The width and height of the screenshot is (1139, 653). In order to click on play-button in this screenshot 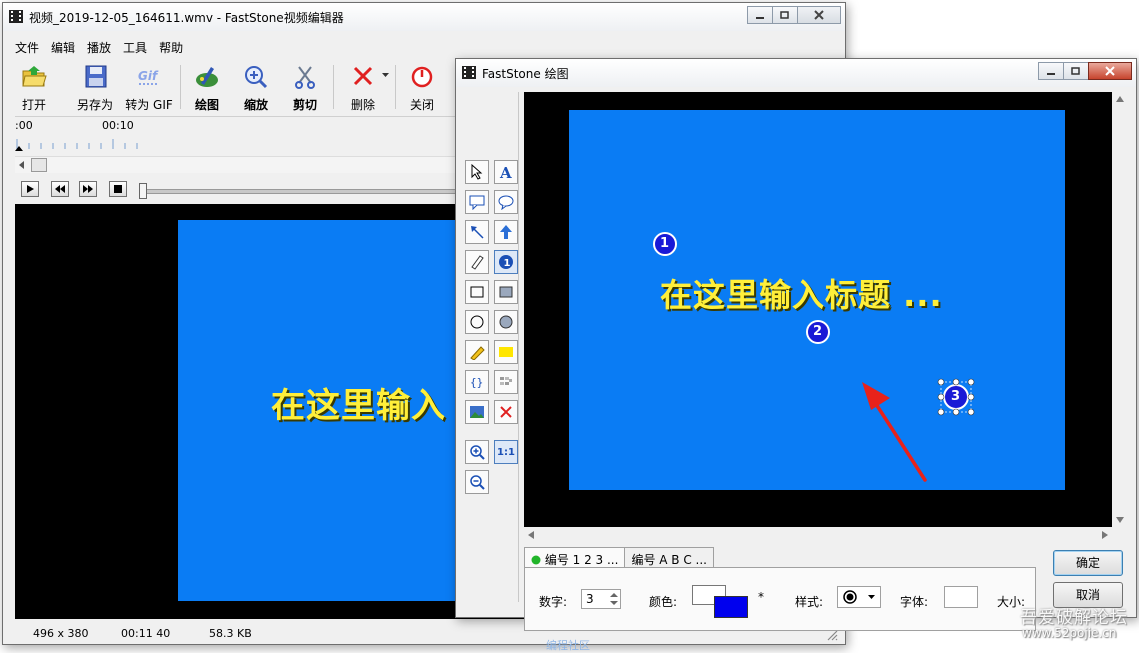, I will do `click(30, 189)`.